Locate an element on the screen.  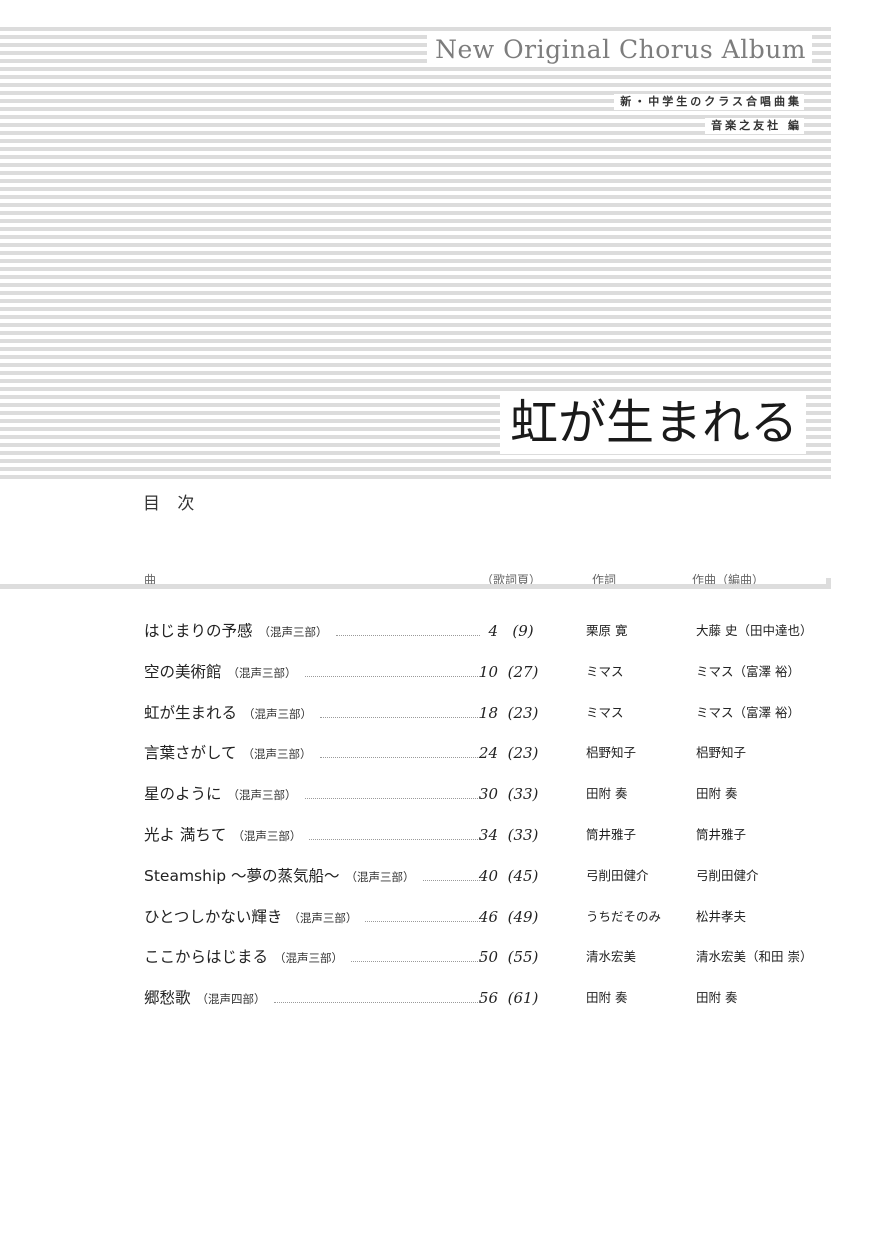
composer: 弓削田健介 is located at coordinates (727, 875).